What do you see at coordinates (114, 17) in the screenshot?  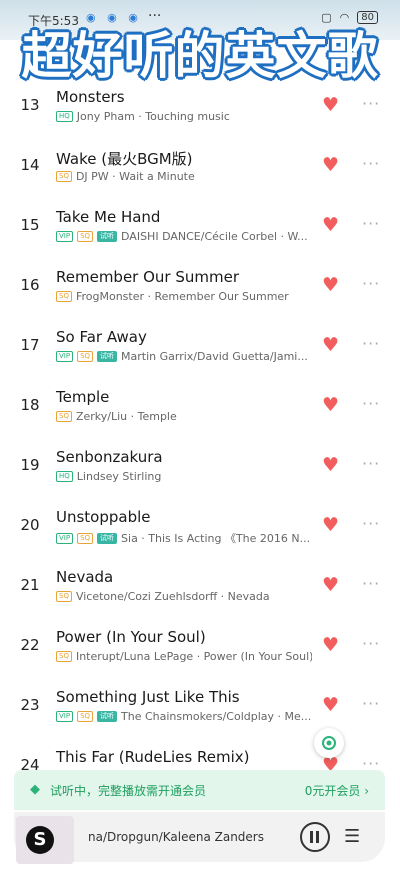 I see `notification-icons: ◉ ◉ ◉` at bounding box center [114, 17].